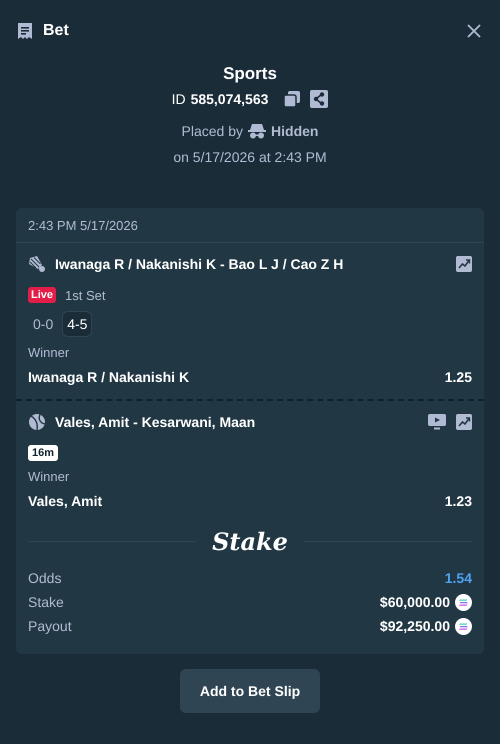 This screenshot has height=744, width=500. I want to click on id-label: ID, so click(179, 99).